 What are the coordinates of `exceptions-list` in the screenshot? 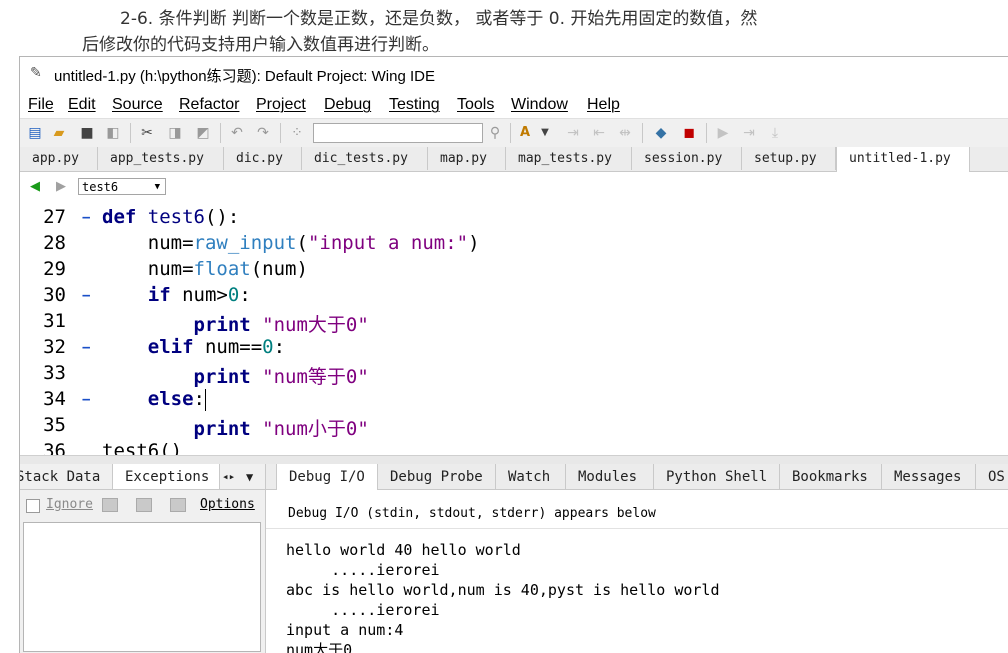 It's located at (142, 587).